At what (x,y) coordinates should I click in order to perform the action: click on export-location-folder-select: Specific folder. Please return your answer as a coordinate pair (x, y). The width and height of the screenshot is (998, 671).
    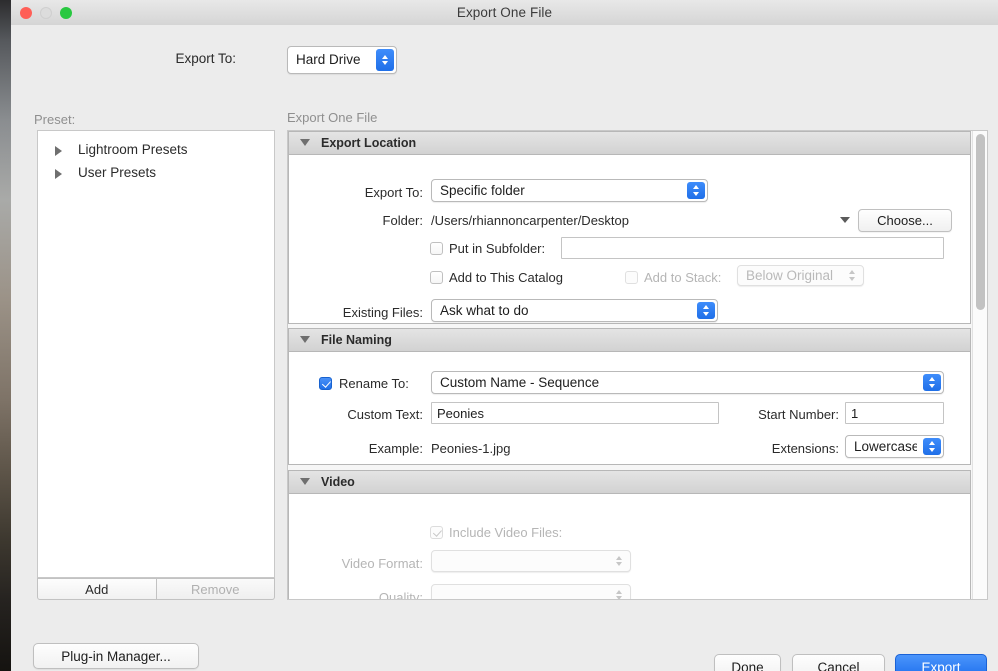
    Looking at the image, I should click on (569, 190).